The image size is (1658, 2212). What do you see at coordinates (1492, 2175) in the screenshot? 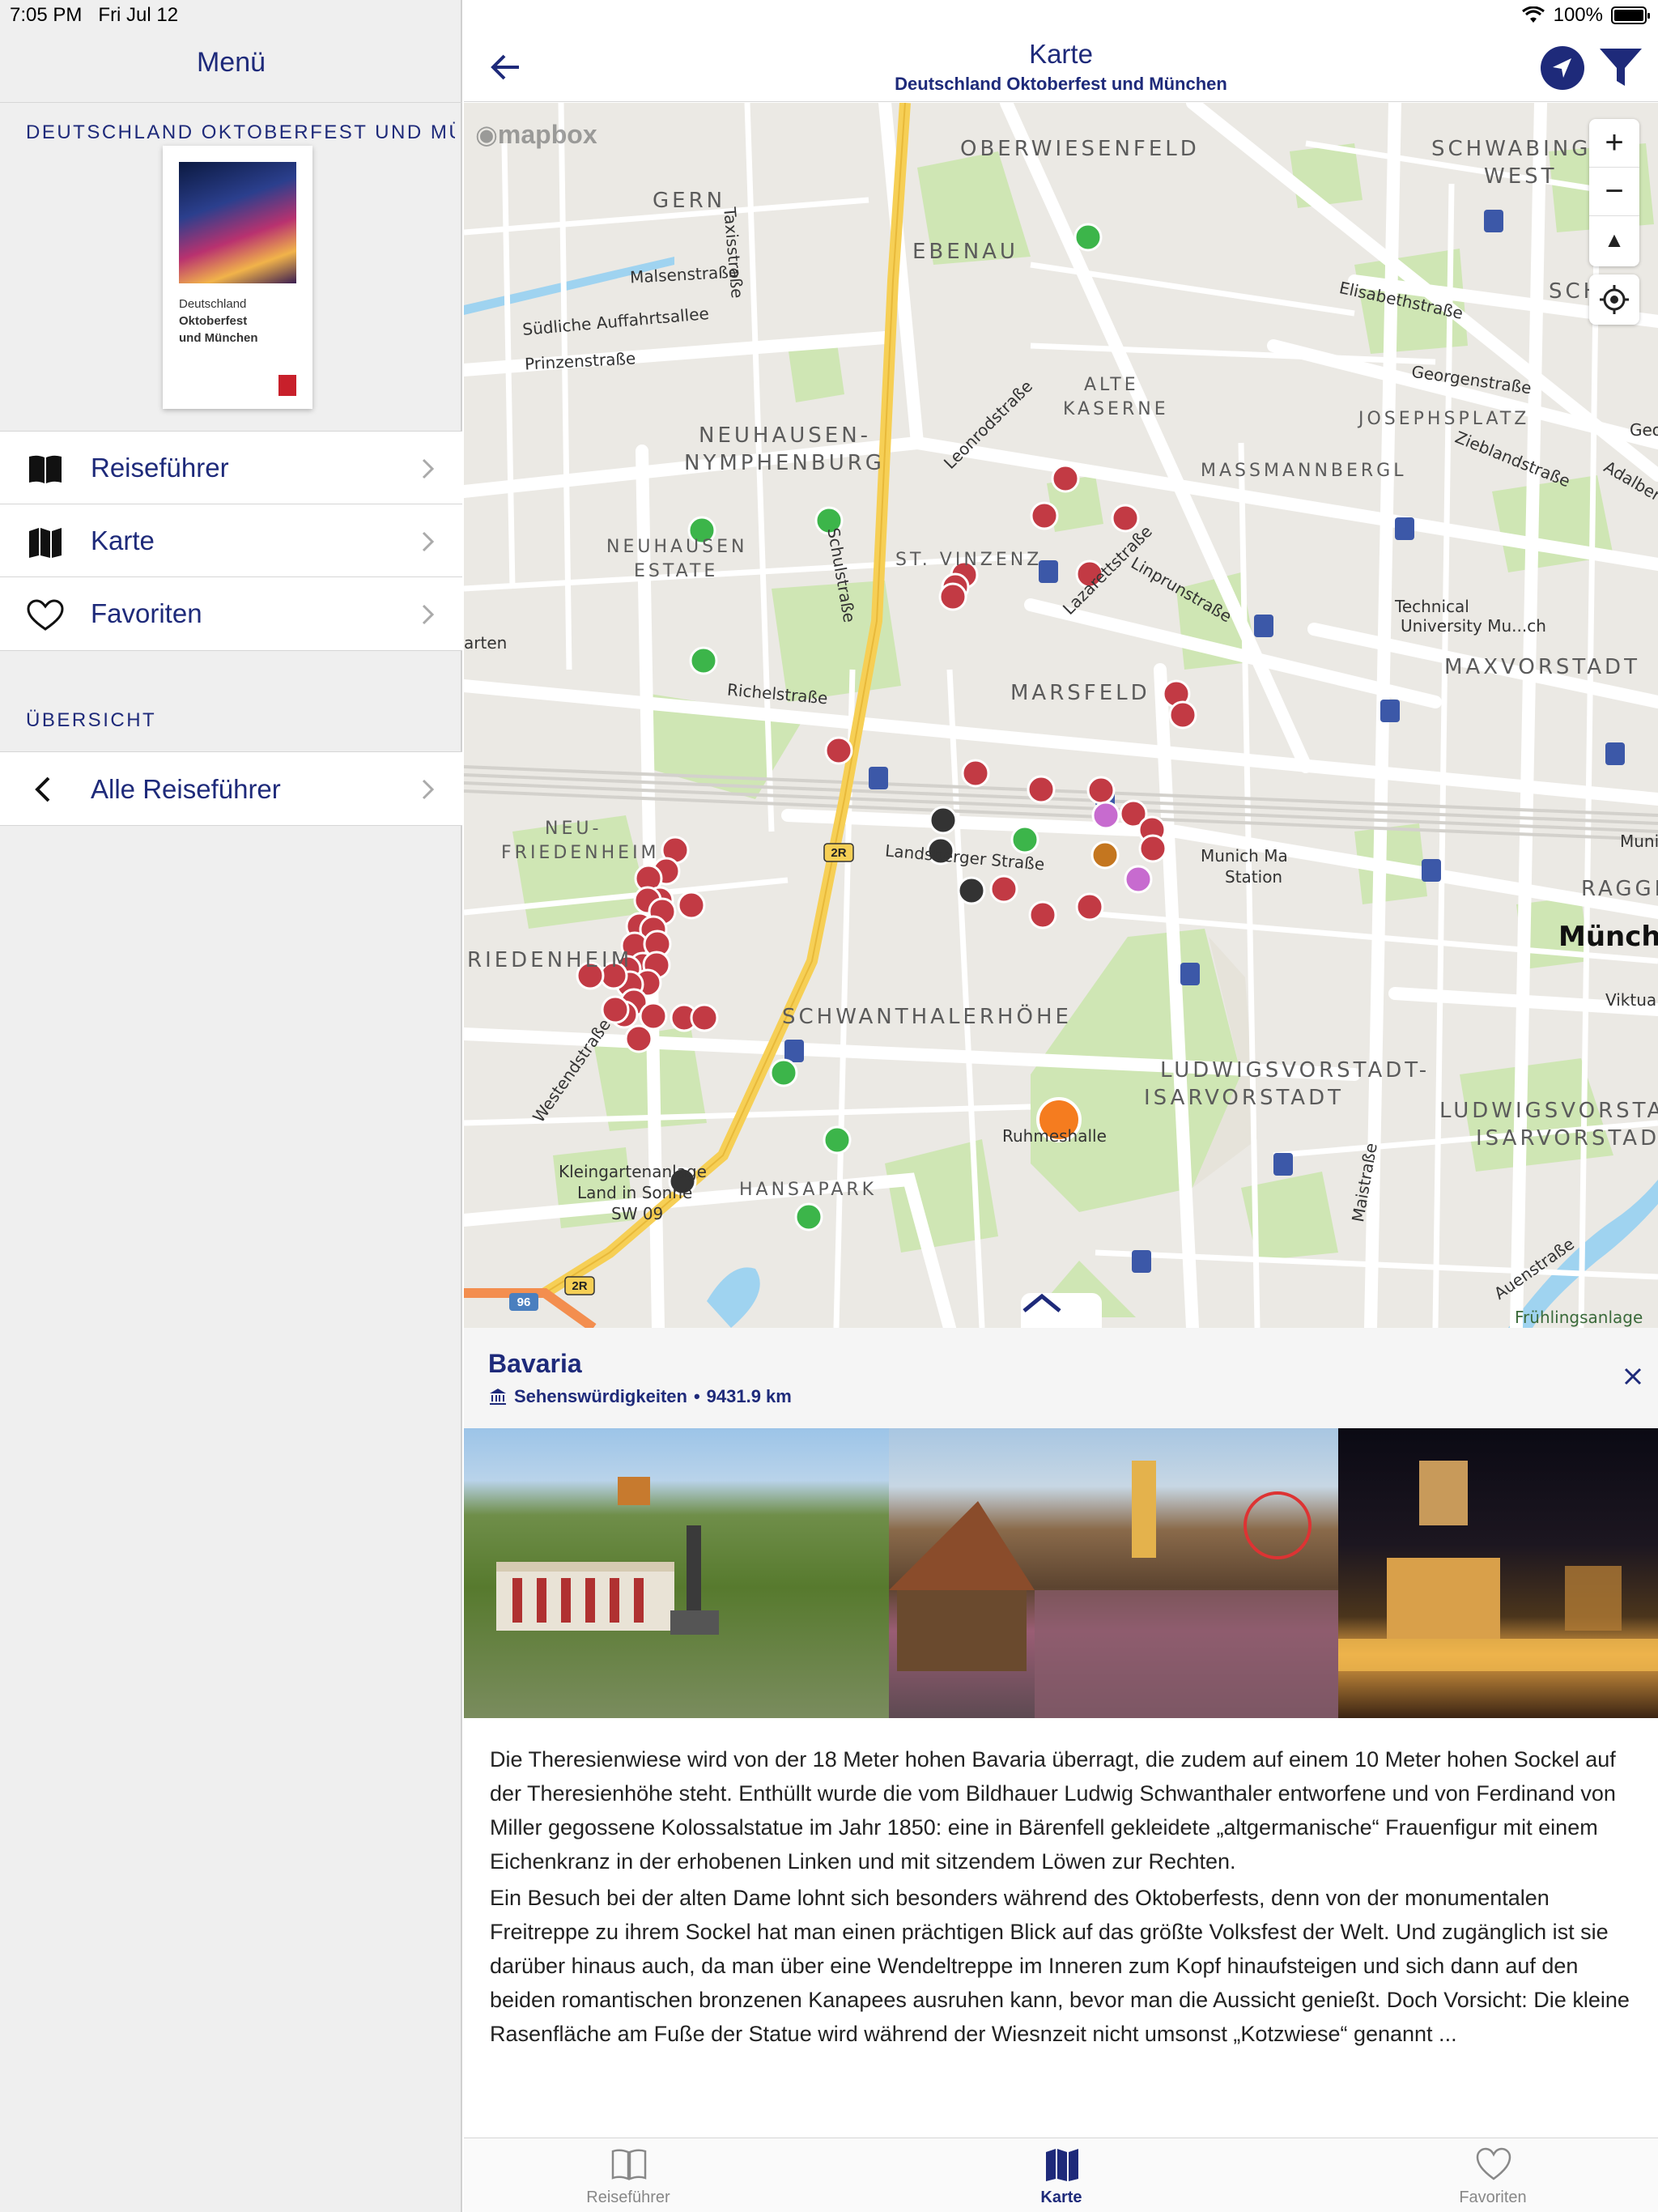
I see `tab-favoriten: Favoriten` at bounding box center [1492, 2175].